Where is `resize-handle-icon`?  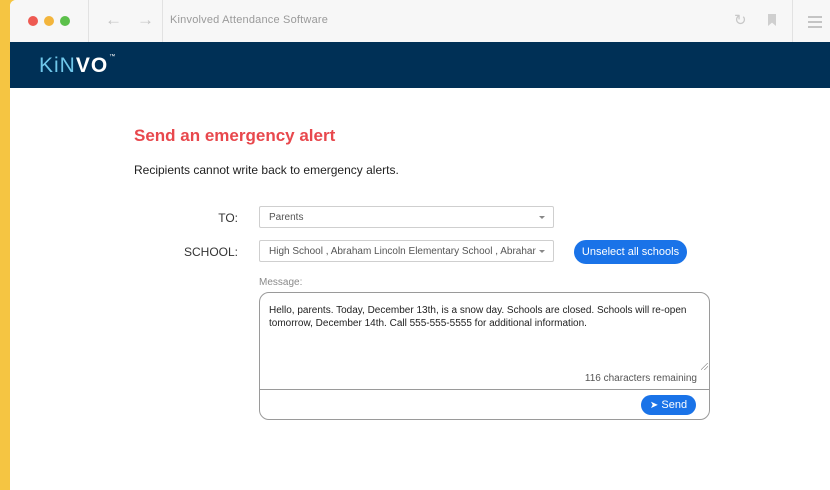 resize-handle-icon is located at coordinates (704, 366).